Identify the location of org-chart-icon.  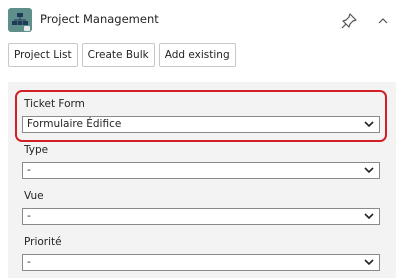
(20, 20).